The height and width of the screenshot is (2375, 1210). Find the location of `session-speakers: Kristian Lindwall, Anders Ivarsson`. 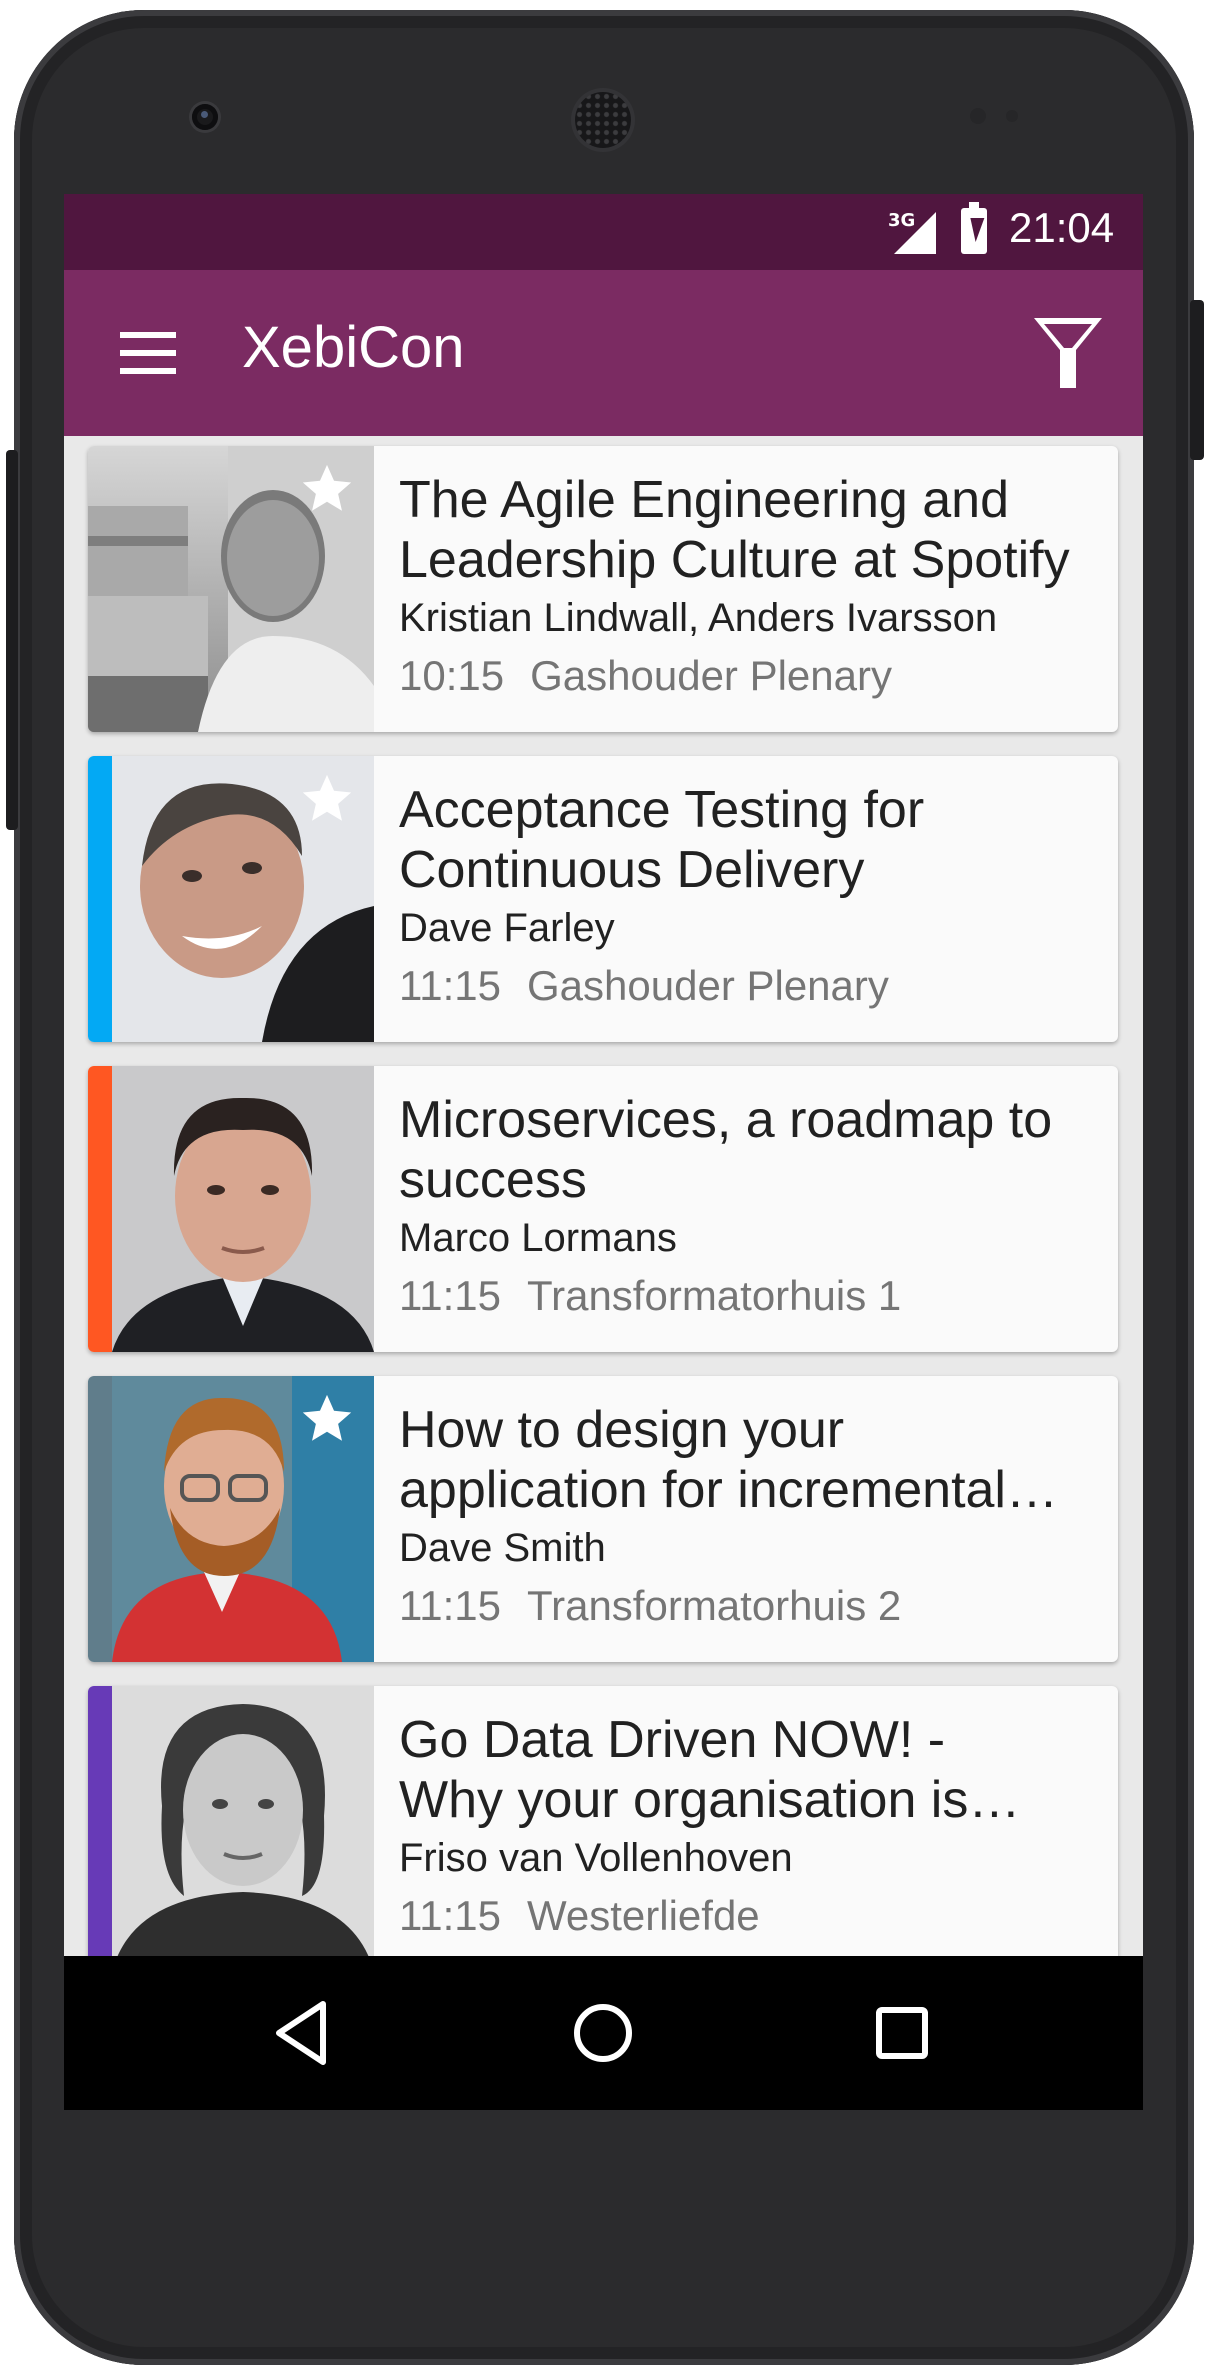

session-speakers: Kristian Lindwall, Anders Ivarsson is located at coordinates (698, 618).